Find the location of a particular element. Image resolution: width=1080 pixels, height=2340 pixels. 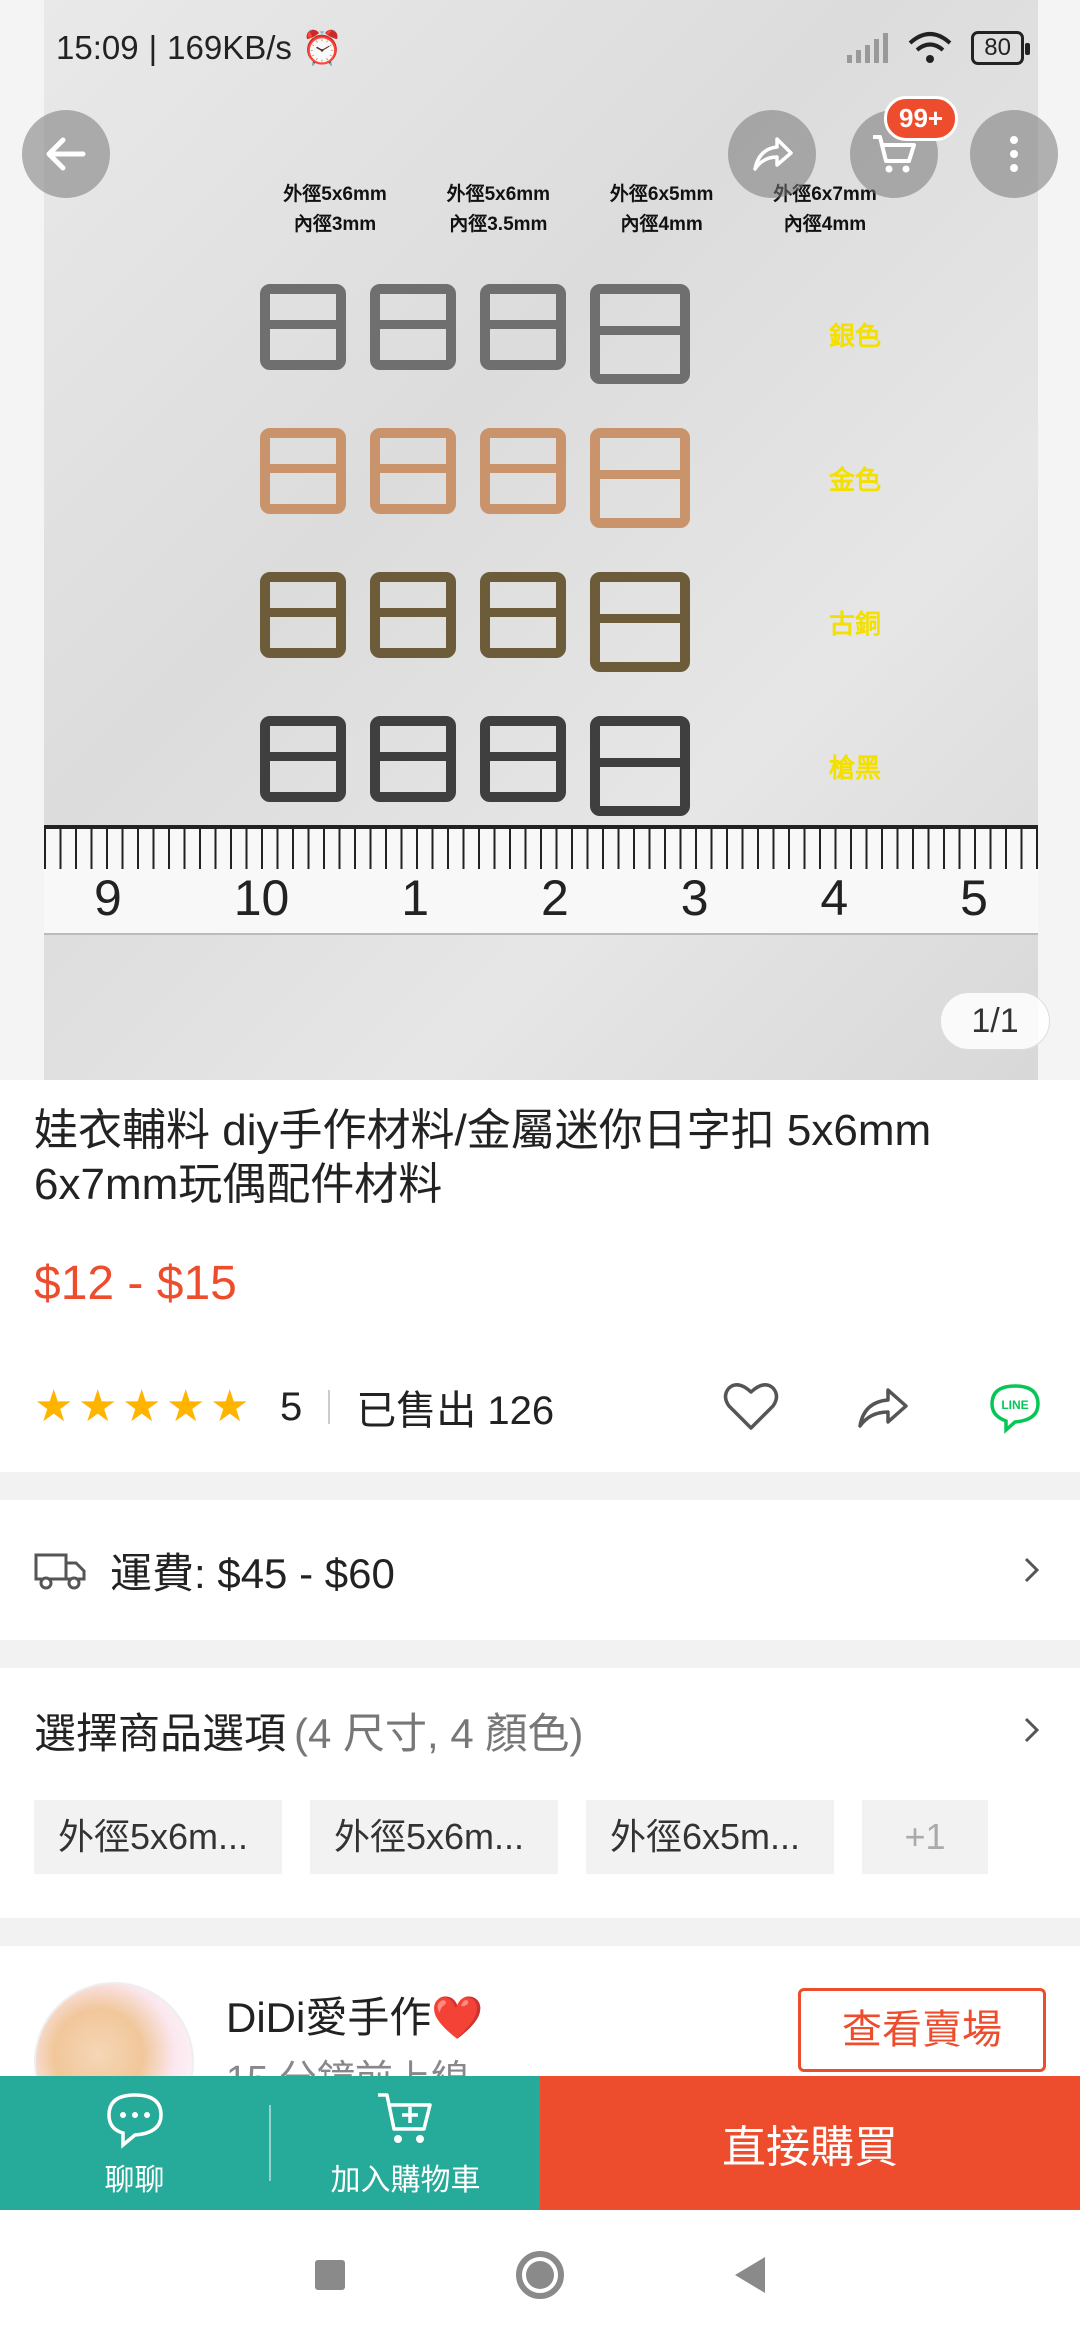

bottom-action-bar: 聊聊 加入購物車 直接購買 is located at coordinates (540, 2143).